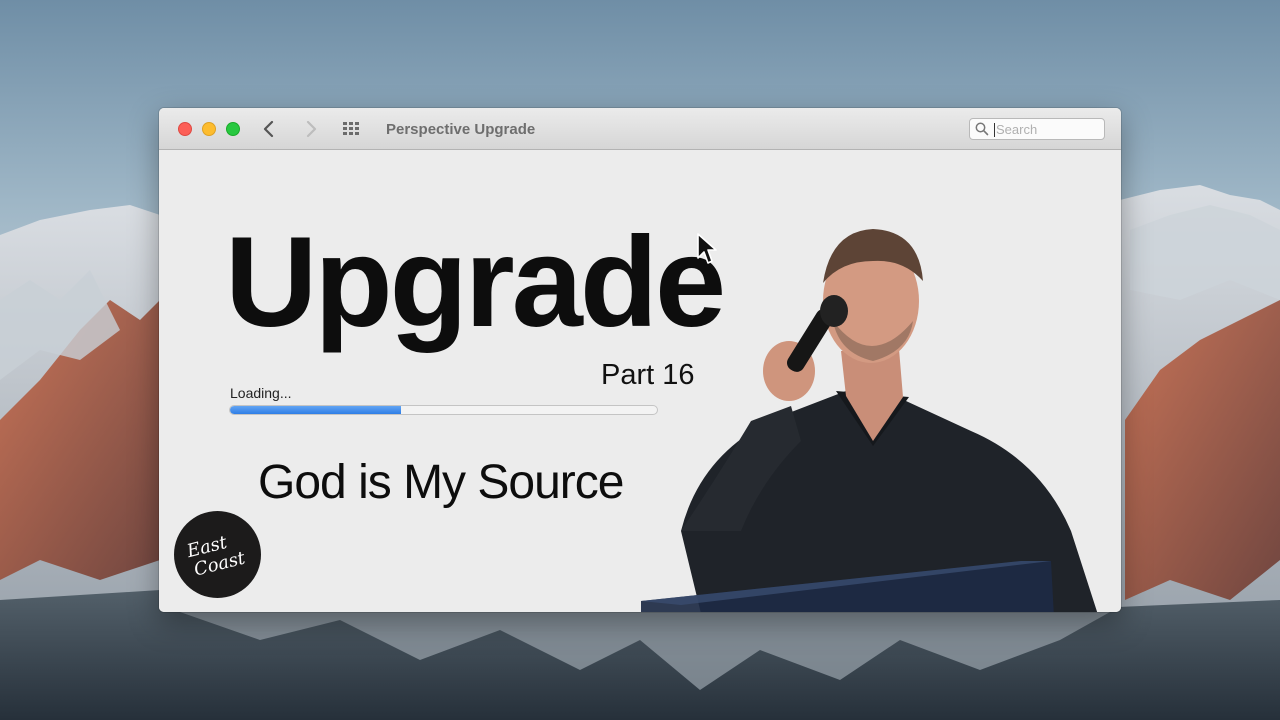 This screenshot has height=720, width=1280. I want to click on forward-button, so click(311, 129).